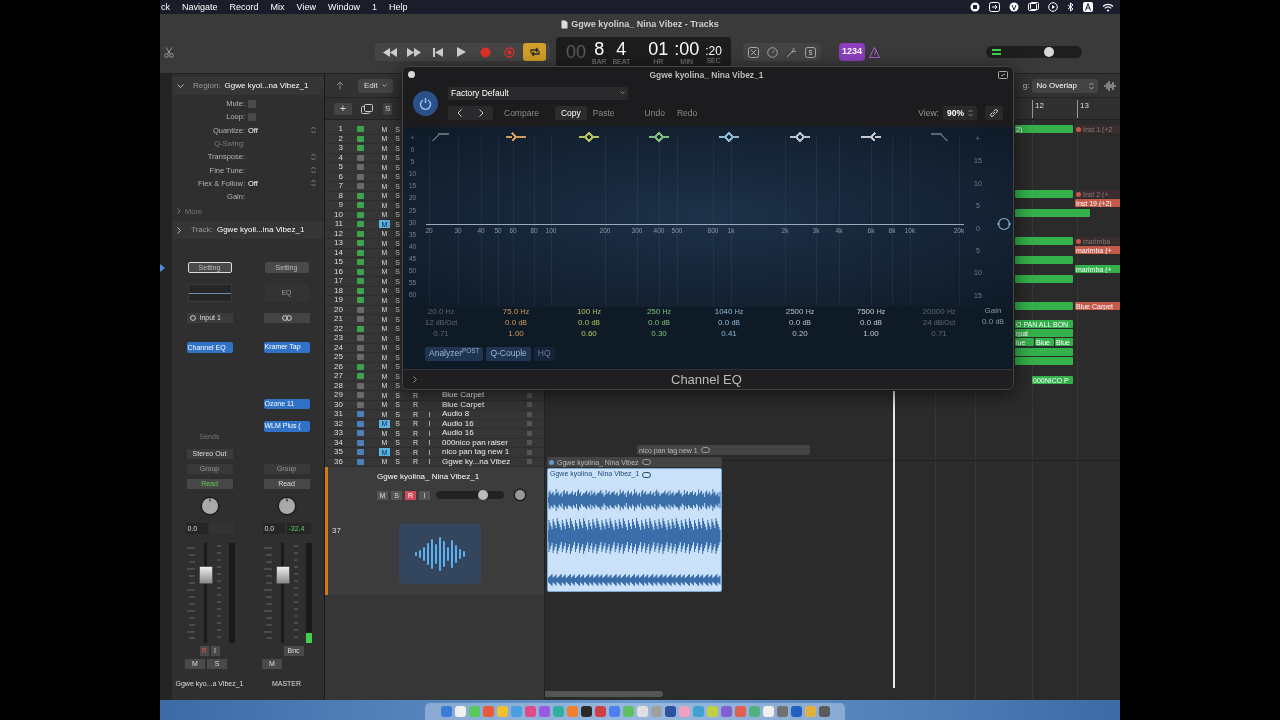 This screenshot has height=720, width=1280. I want to click on menu-item: Record, so click(244, 7).